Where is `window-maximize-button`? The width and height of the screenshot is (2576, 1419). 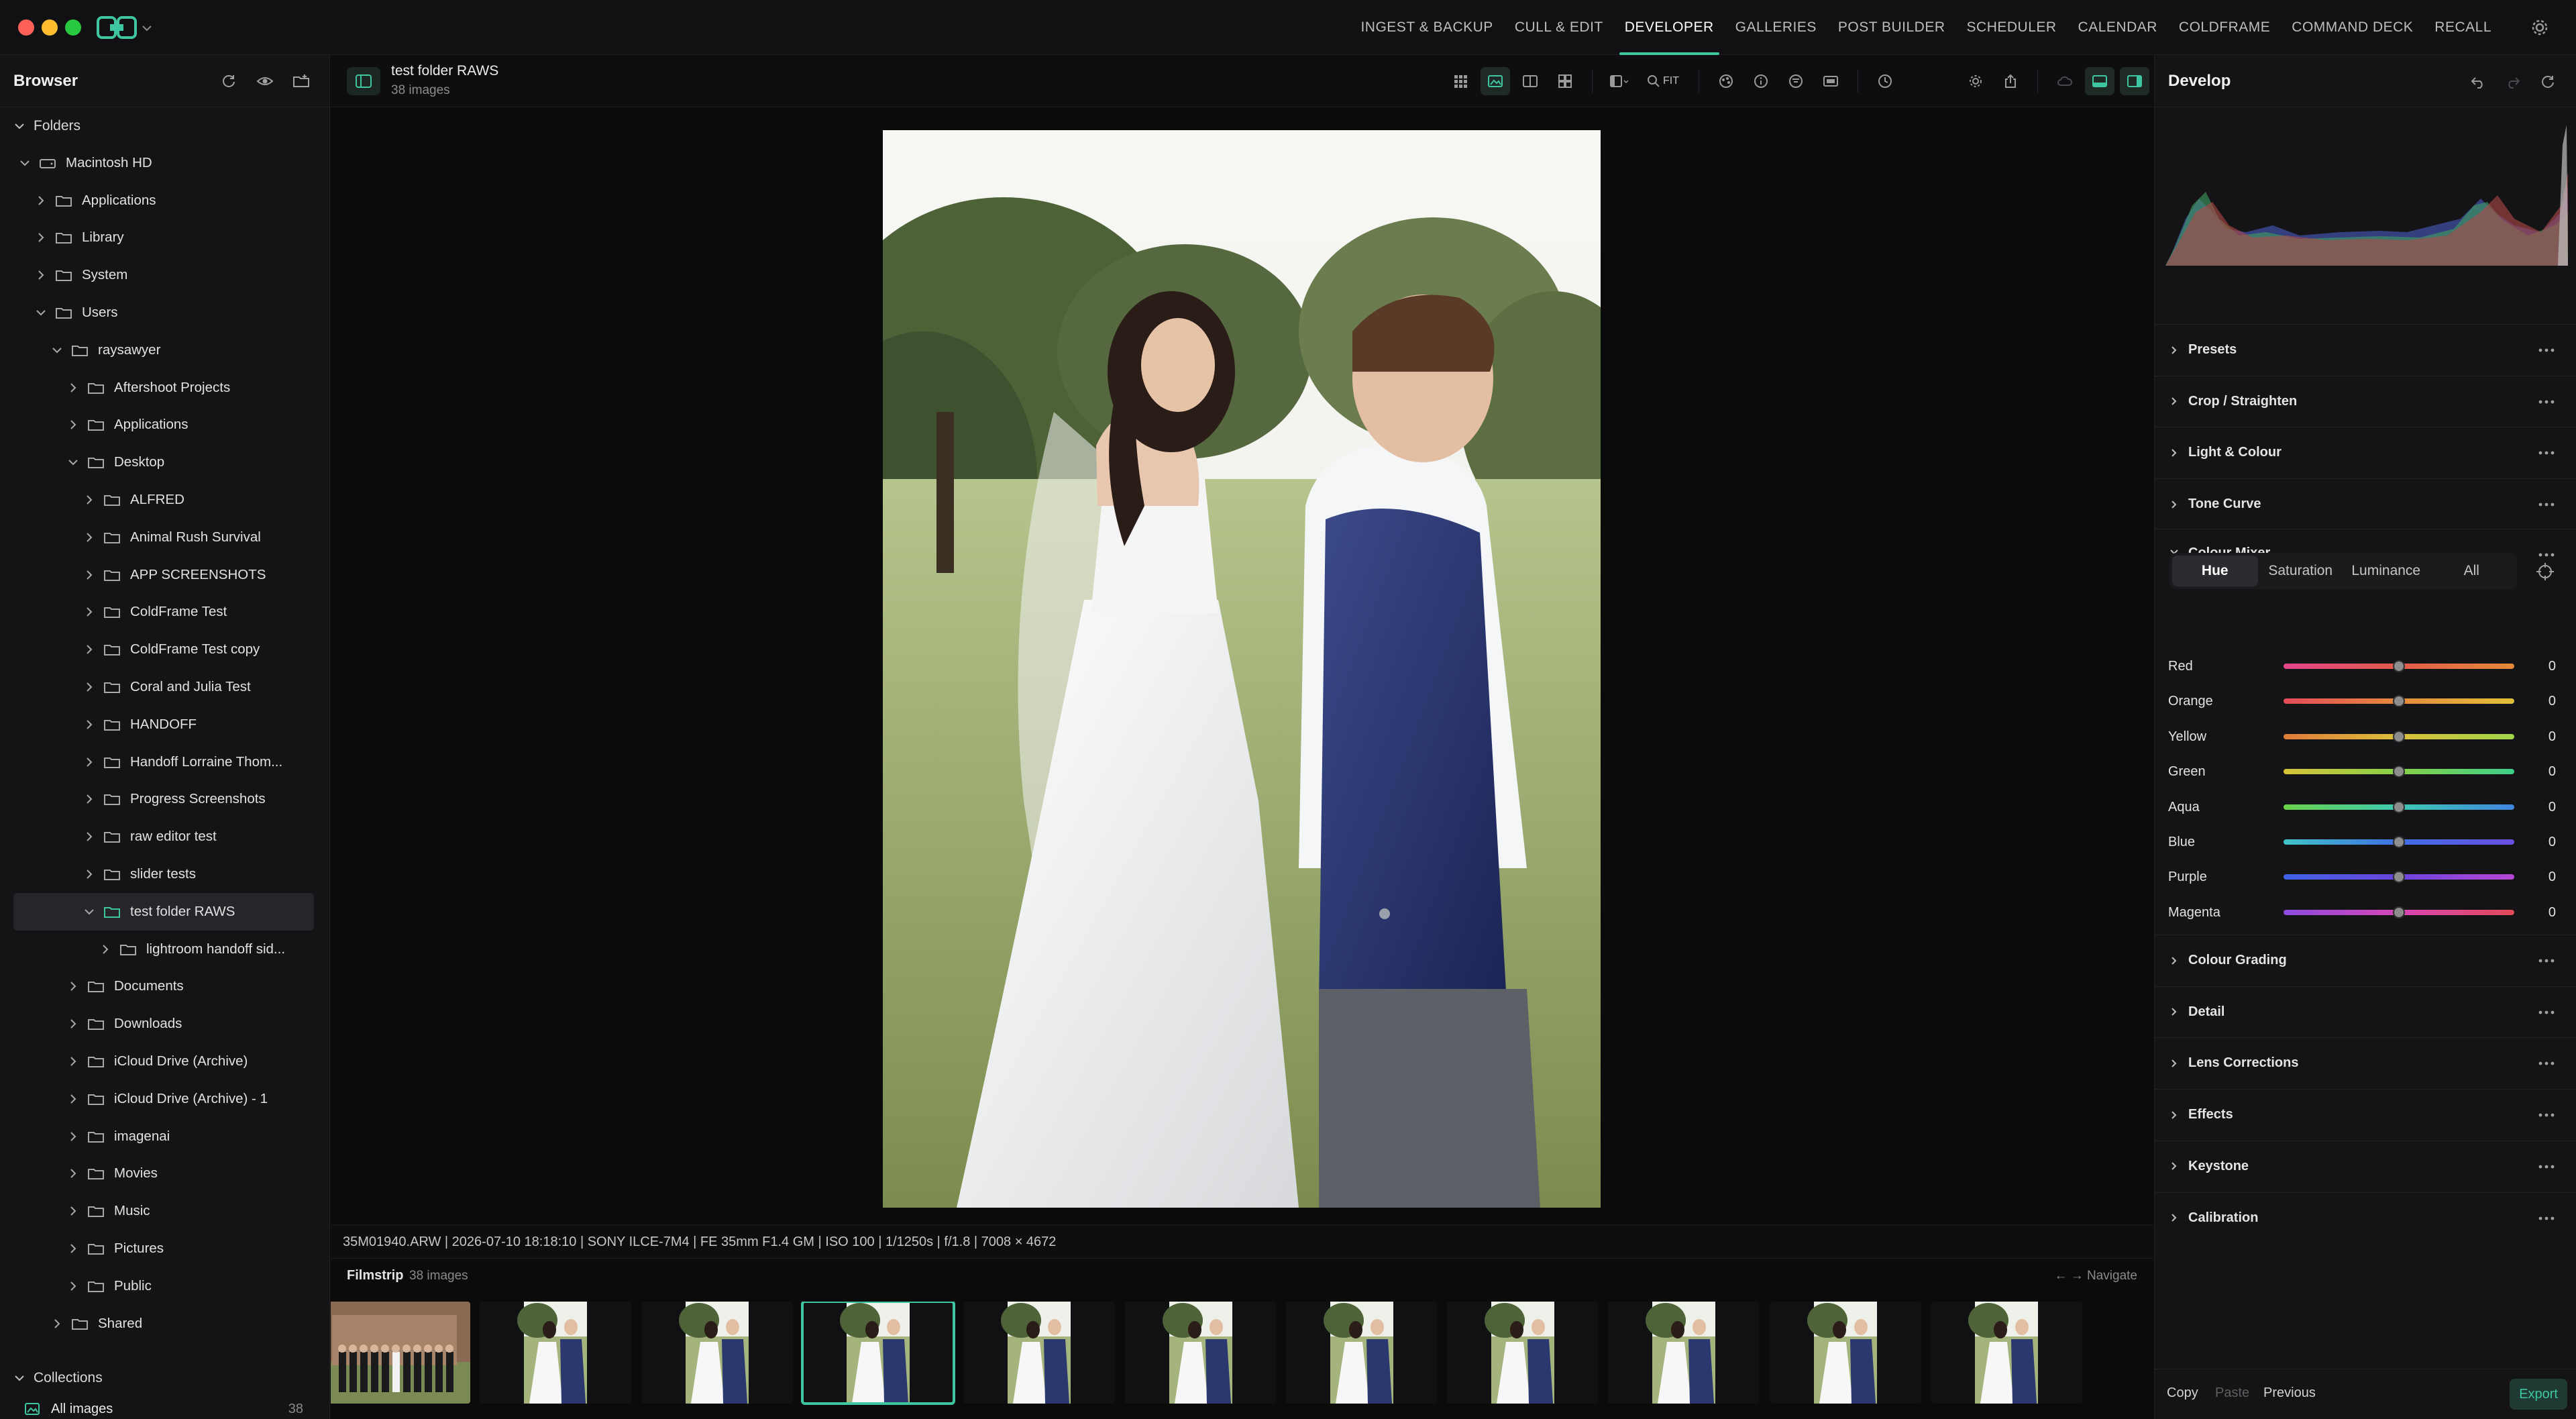
window-maximize-button is located at coordinates (73, 27).